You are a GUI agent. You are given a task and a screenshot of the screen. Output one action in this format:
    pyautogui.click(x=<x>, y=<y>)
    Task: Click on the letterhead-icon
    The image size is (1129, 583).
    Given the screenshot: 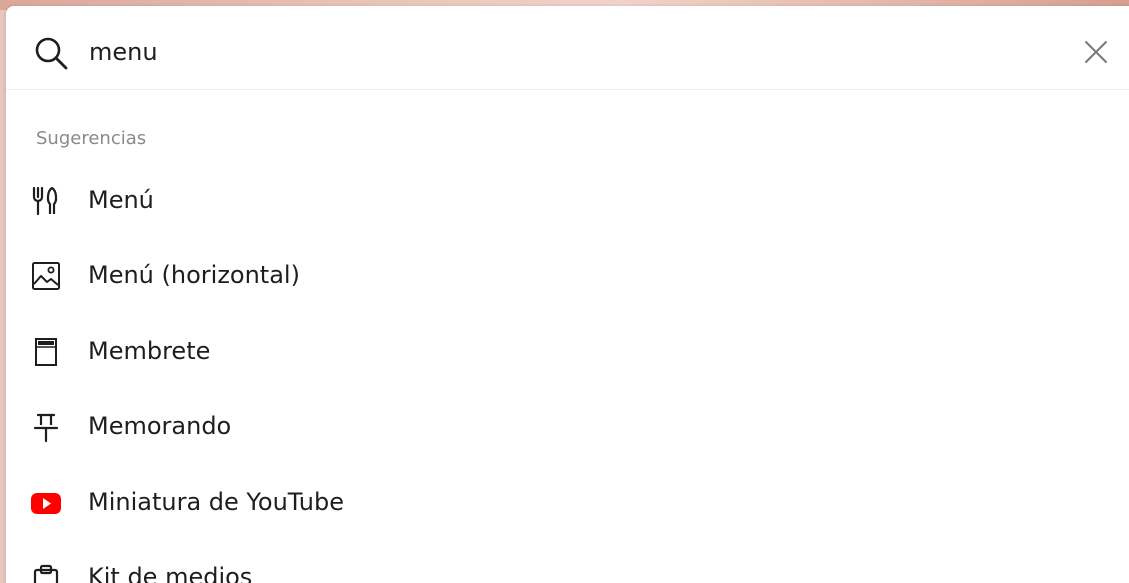 What is the action you would take?
    pyautogui.click(x=46, y=352)
    